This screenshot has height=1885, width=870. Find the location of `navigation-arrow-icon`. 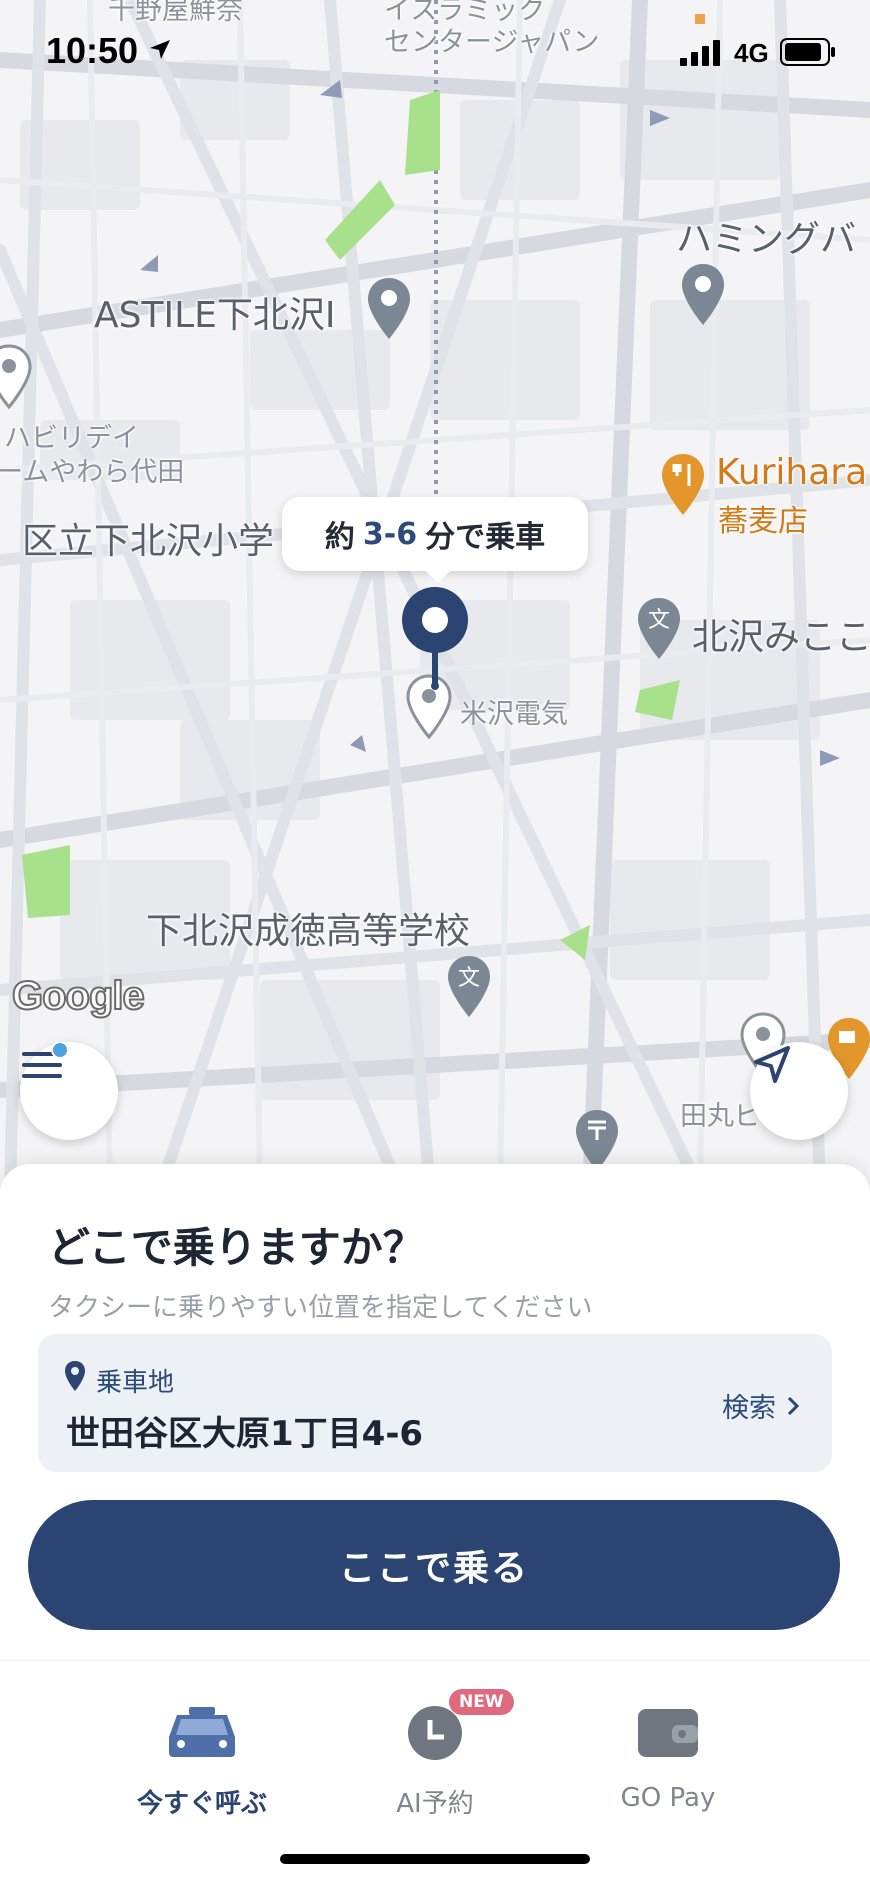

navigation-arrow-icon is located at coordinates (772, 1064).